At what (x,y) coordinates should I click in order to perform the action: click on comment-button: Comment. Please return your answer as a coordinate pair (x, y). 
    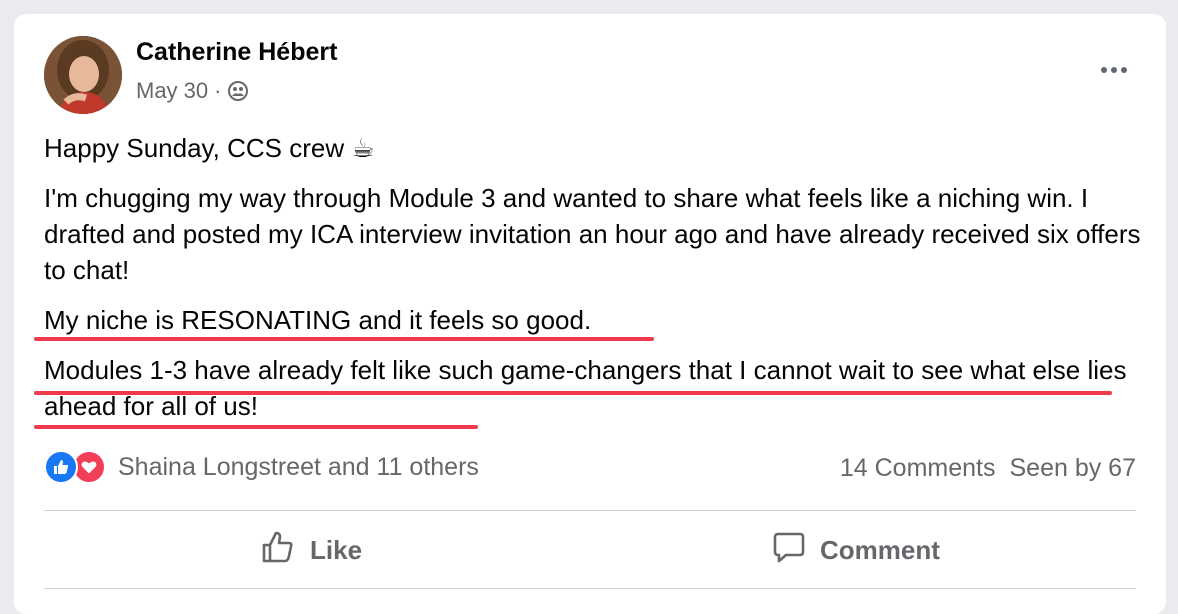
    Looking at the image, I should click on (856, 550).